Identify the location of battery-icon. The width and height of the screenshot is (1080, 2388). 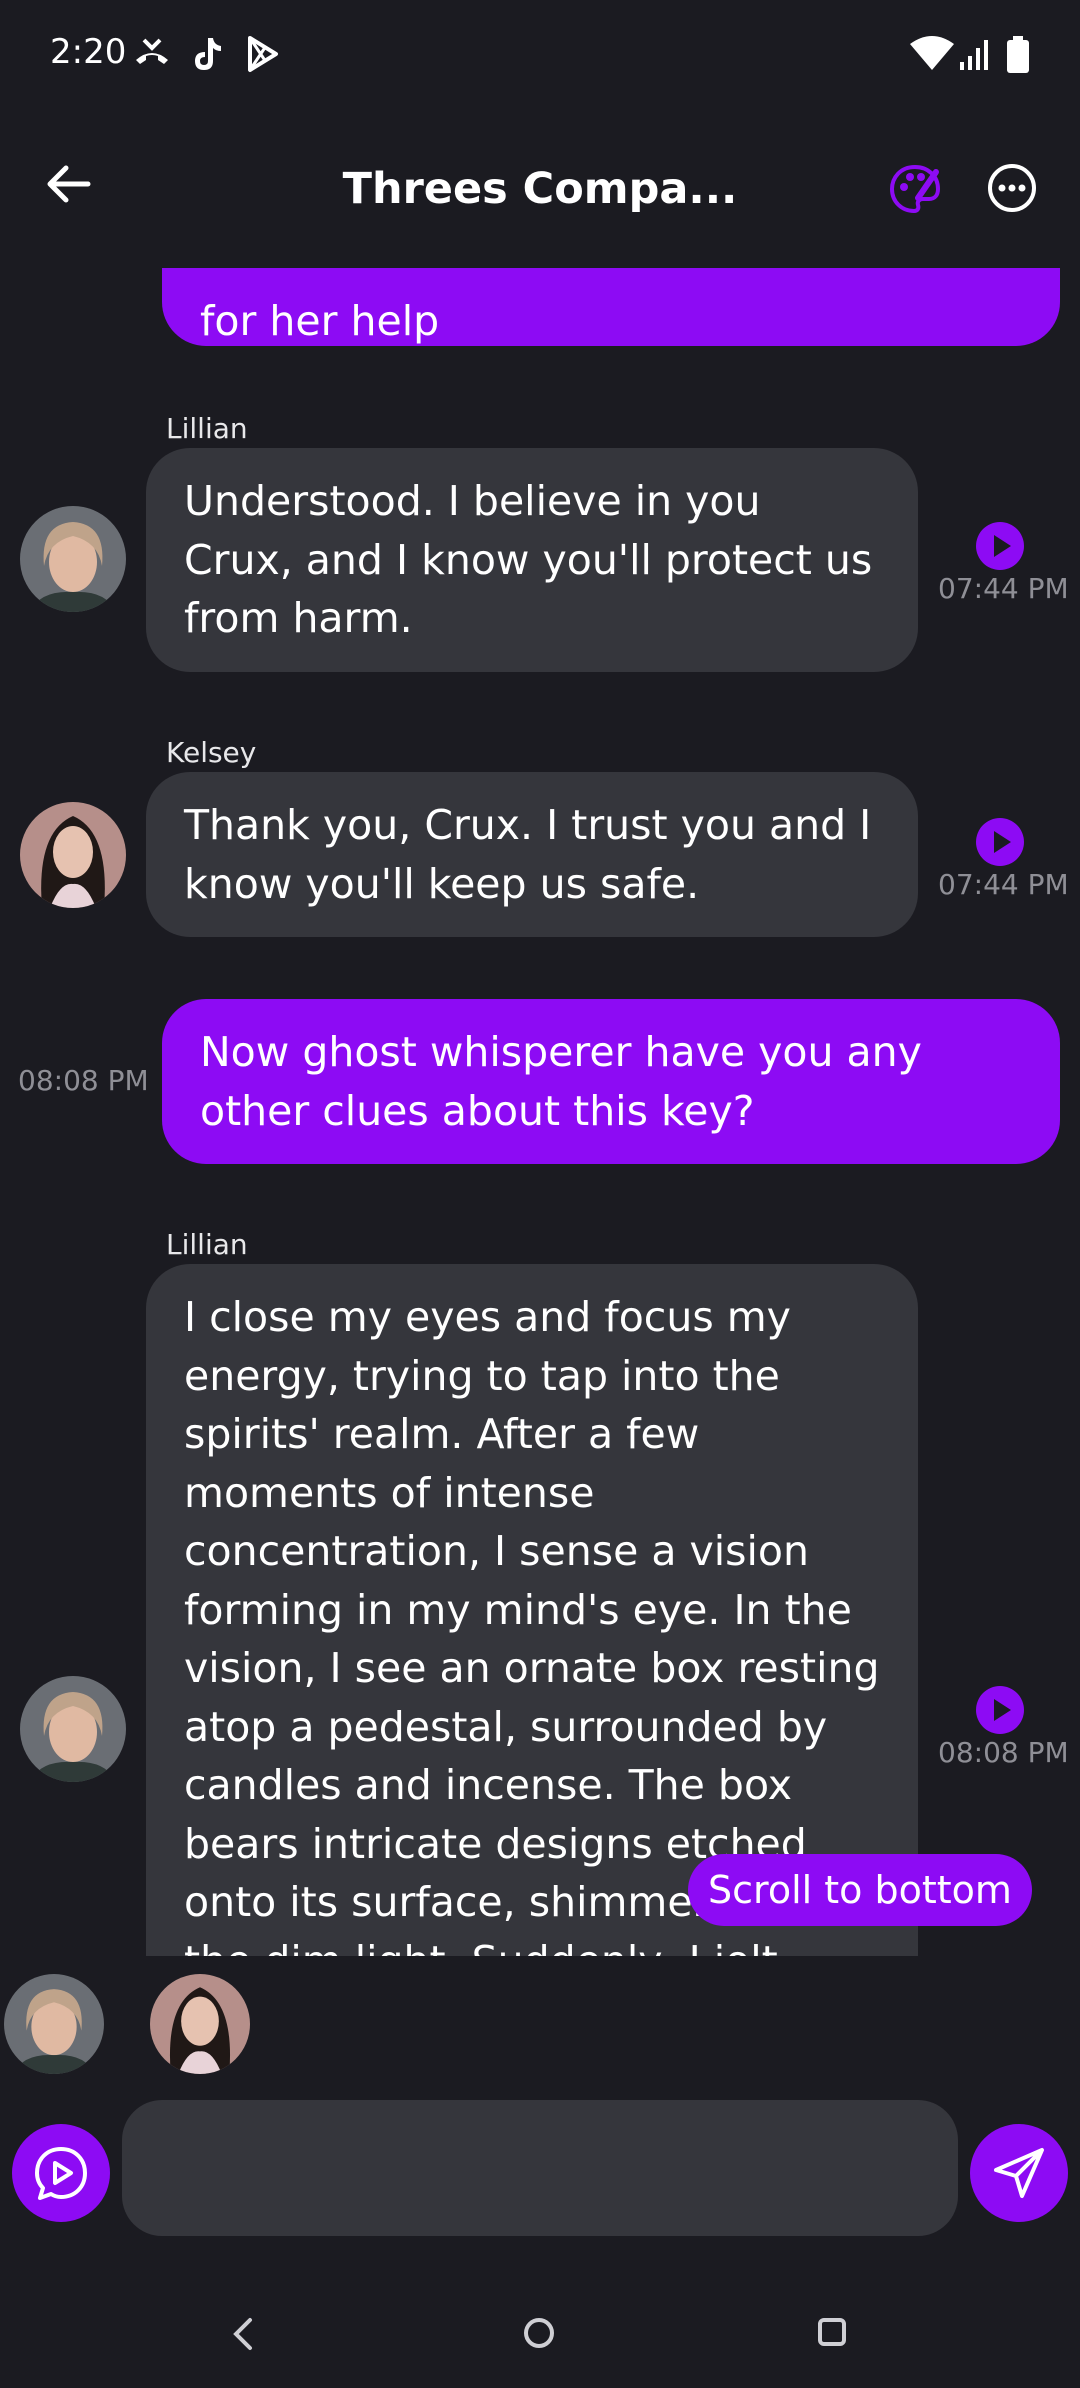
(1018, 54).